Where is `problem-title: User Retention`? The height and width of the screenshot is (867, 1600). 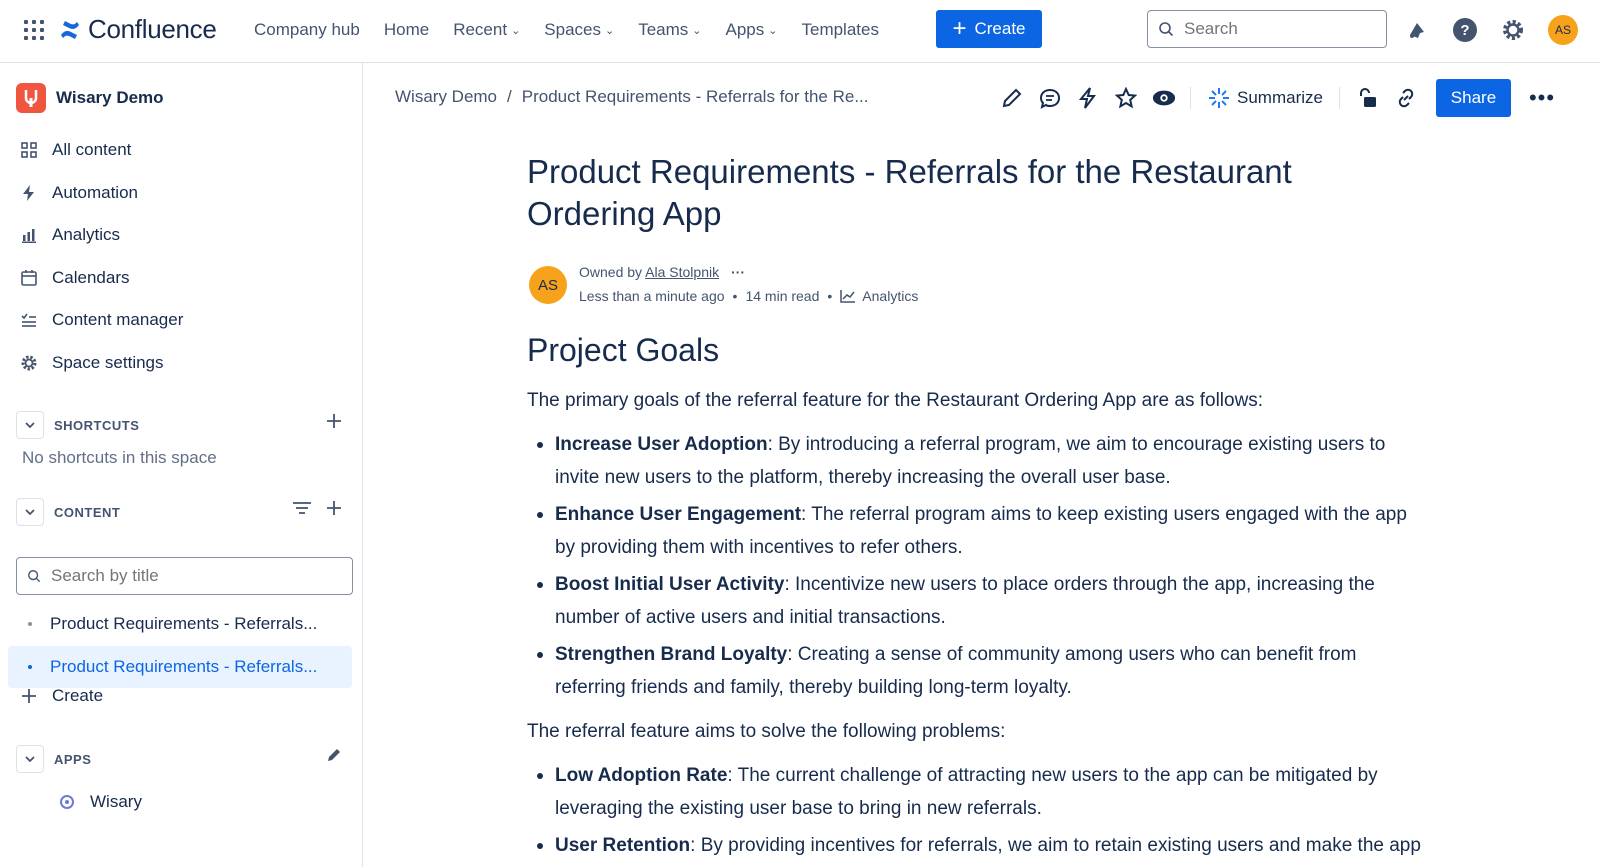 problem-title: User Retention is located at coordinates (623, 845).